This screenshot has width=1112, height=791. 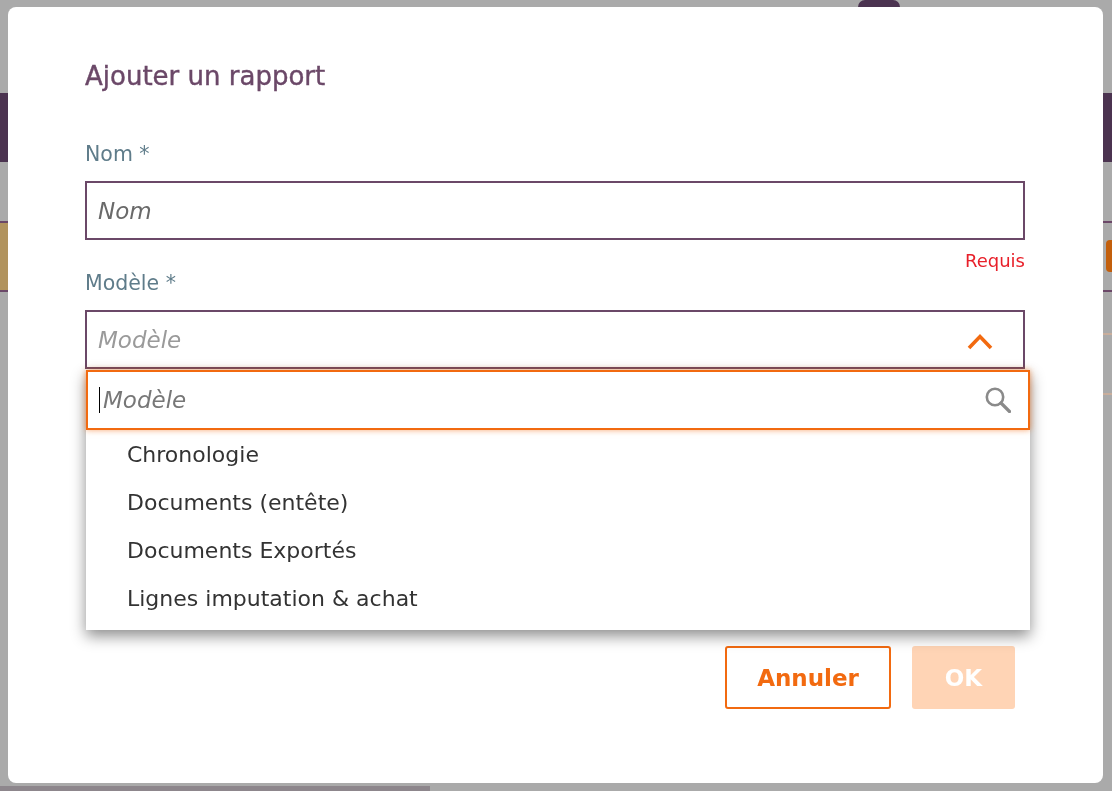 What do you see at coordinates (555, 210) in the screenshot?
I see `text-field: Nom` at bounding box center [555, 210].